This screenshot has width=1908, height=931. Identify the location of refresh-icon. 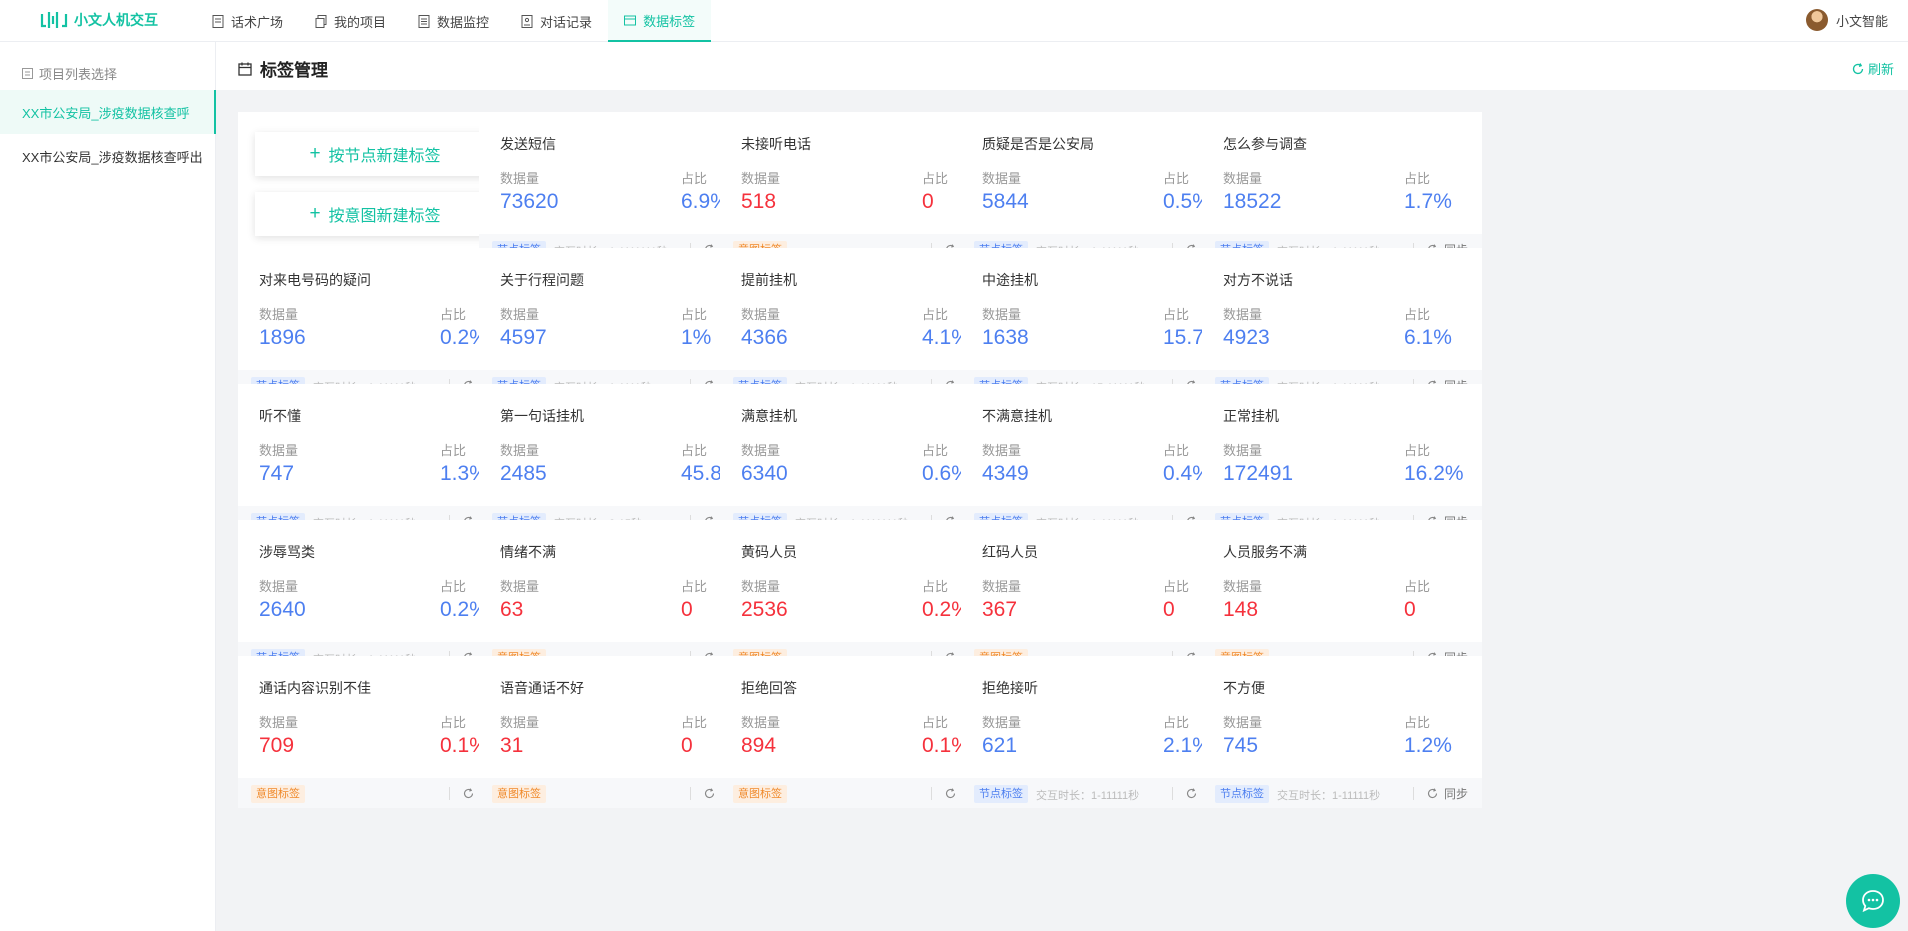
(1858, 68).